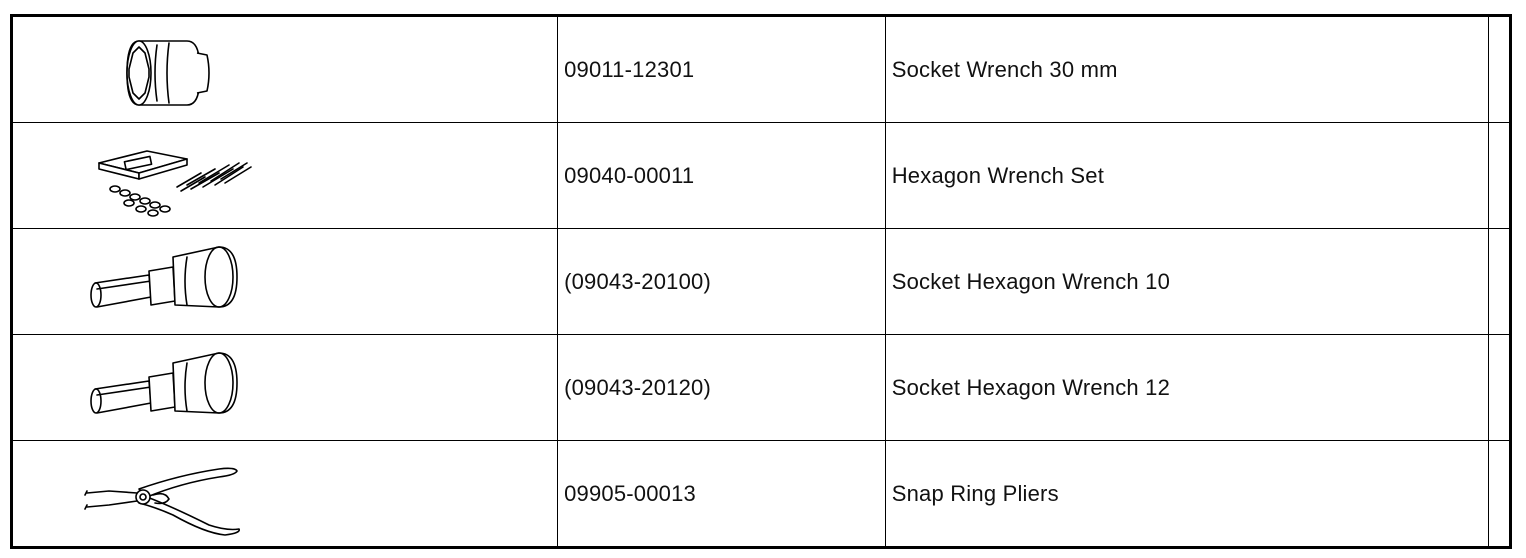  Describe the element at coordinates (1186, 494) in the screenshot. I see `tool-name: Snap Ring Pliers` at that location.